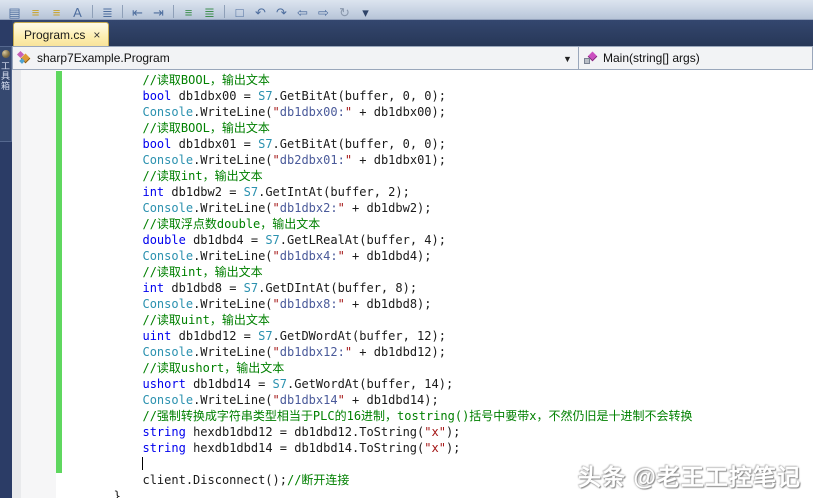 The height and width of the screenshot is (498, 813). I want to click on code-segment: db1dbx14, so click(308, 400).